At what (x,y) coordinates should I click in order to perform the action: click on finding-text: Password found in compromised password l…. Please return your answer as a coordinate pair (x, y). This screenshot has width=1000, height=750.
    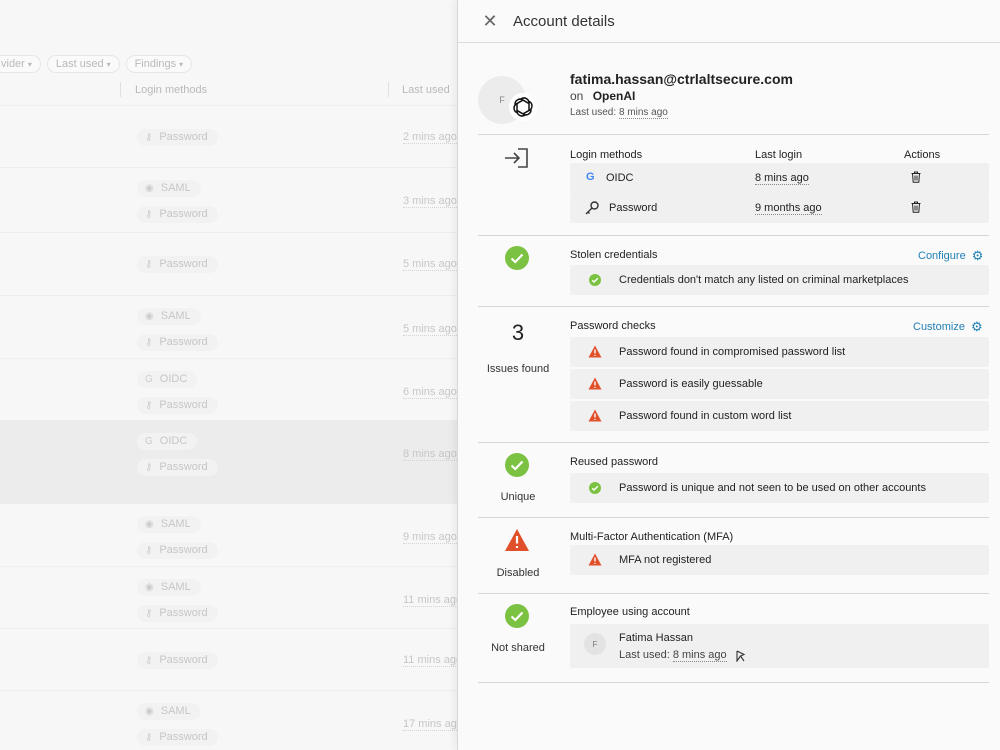
    Looking at the image, I should click on (732, 352).